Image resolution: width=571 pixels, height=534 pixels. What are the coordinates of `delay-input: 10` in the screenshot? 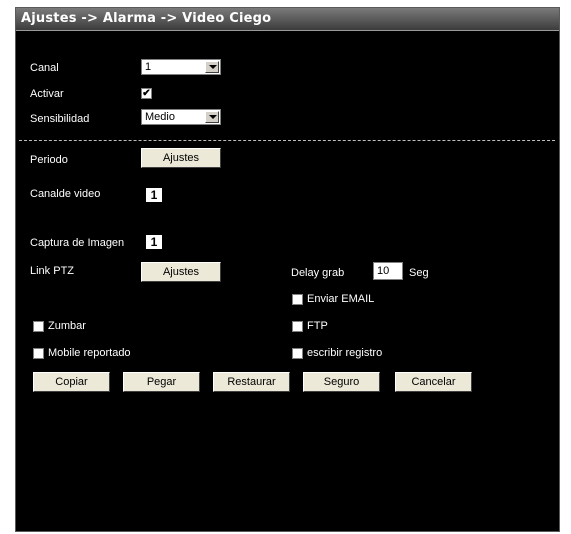 It's located at (388, 271).